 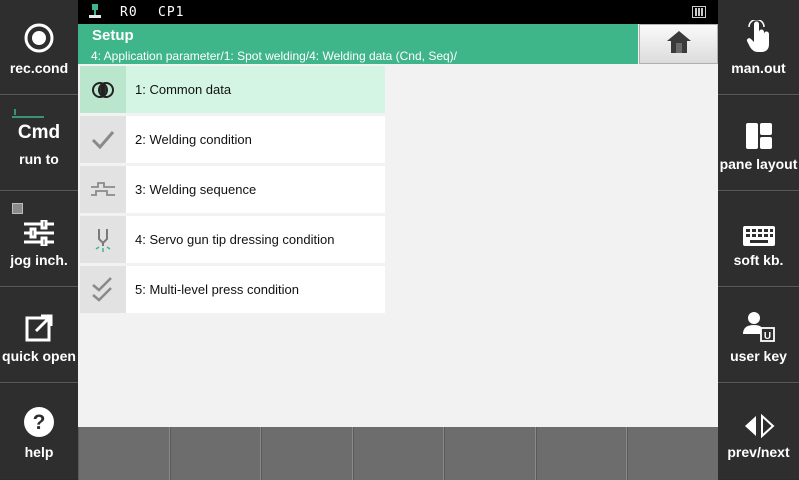 I want to click on external-link-icon, so click(x=39, y=320).